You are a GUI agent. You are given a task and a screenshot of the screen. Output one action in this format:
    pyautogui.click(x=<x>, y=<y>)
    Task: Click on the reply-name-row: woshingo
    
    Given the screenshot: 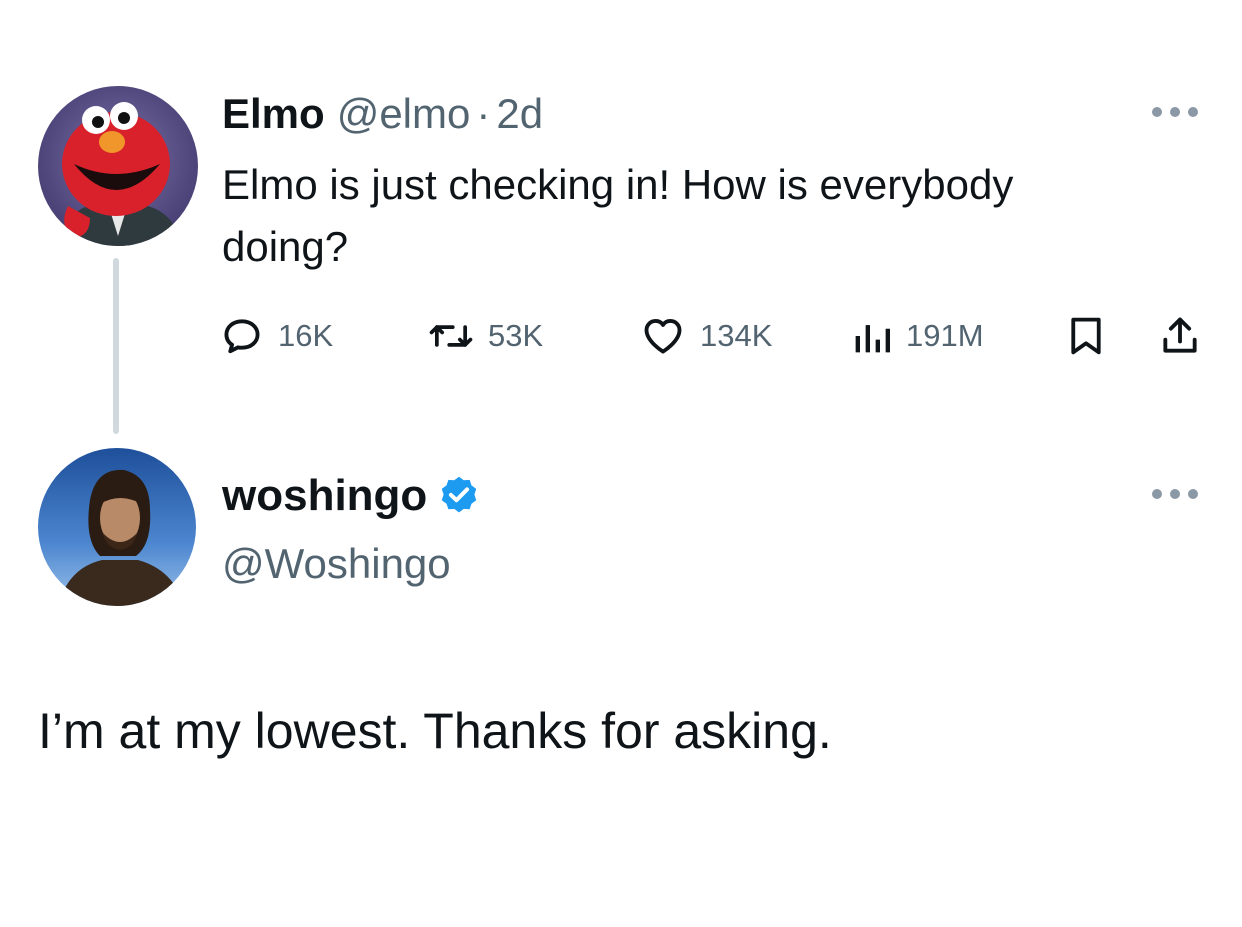 What is the action you would take?
    pyautogui.click(x=351, y=496)
    